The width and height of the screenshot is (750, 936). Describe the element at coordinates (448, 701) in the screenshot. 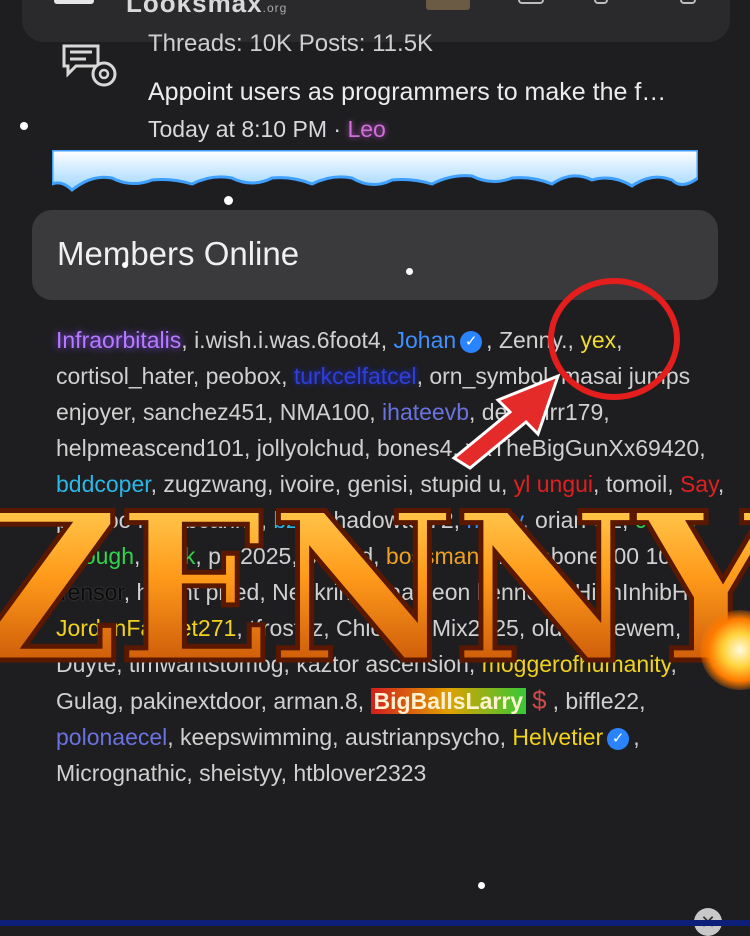

I see `member-link: BigBallsLarry` at that location.